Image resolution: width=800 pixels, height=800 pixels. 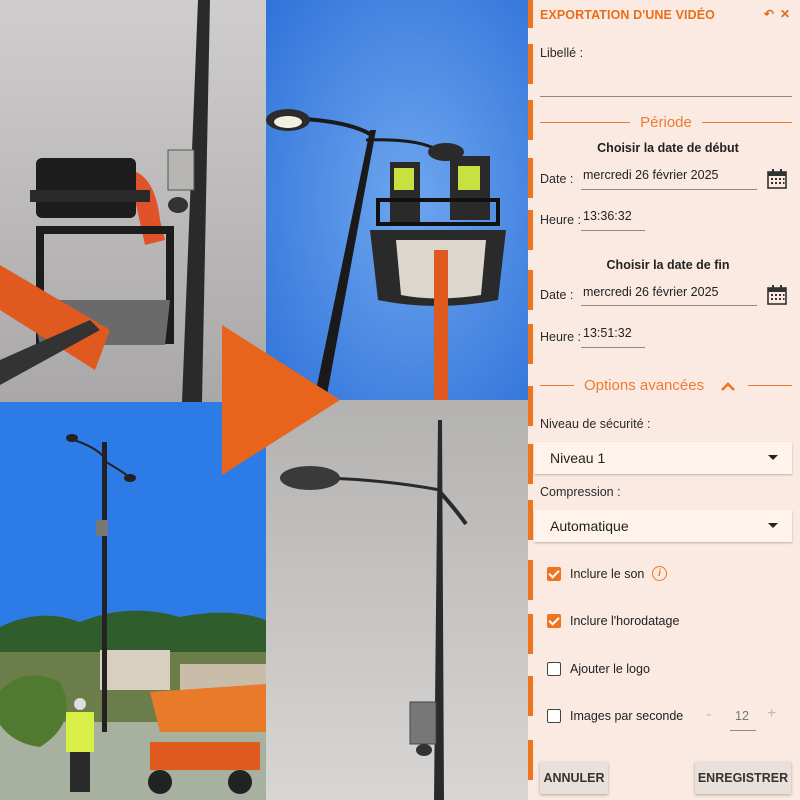 I want to click on add-logo-checkbox, so click(x=554, y=669).